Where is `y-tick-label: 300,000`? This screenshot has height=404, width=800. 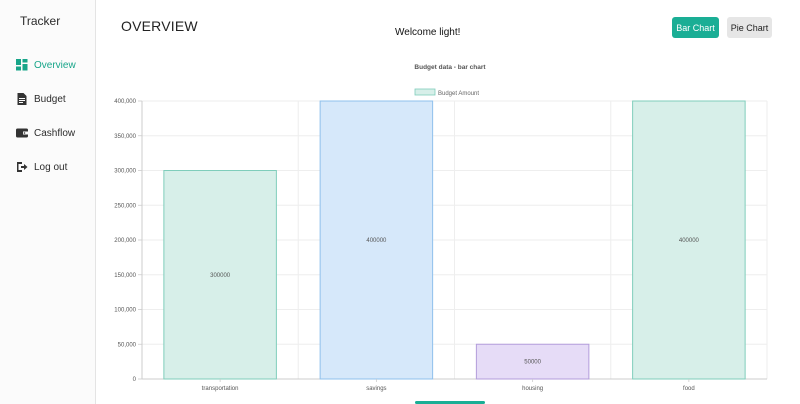 y-tick-label: 300,000 is located at coordinates (125, 172).